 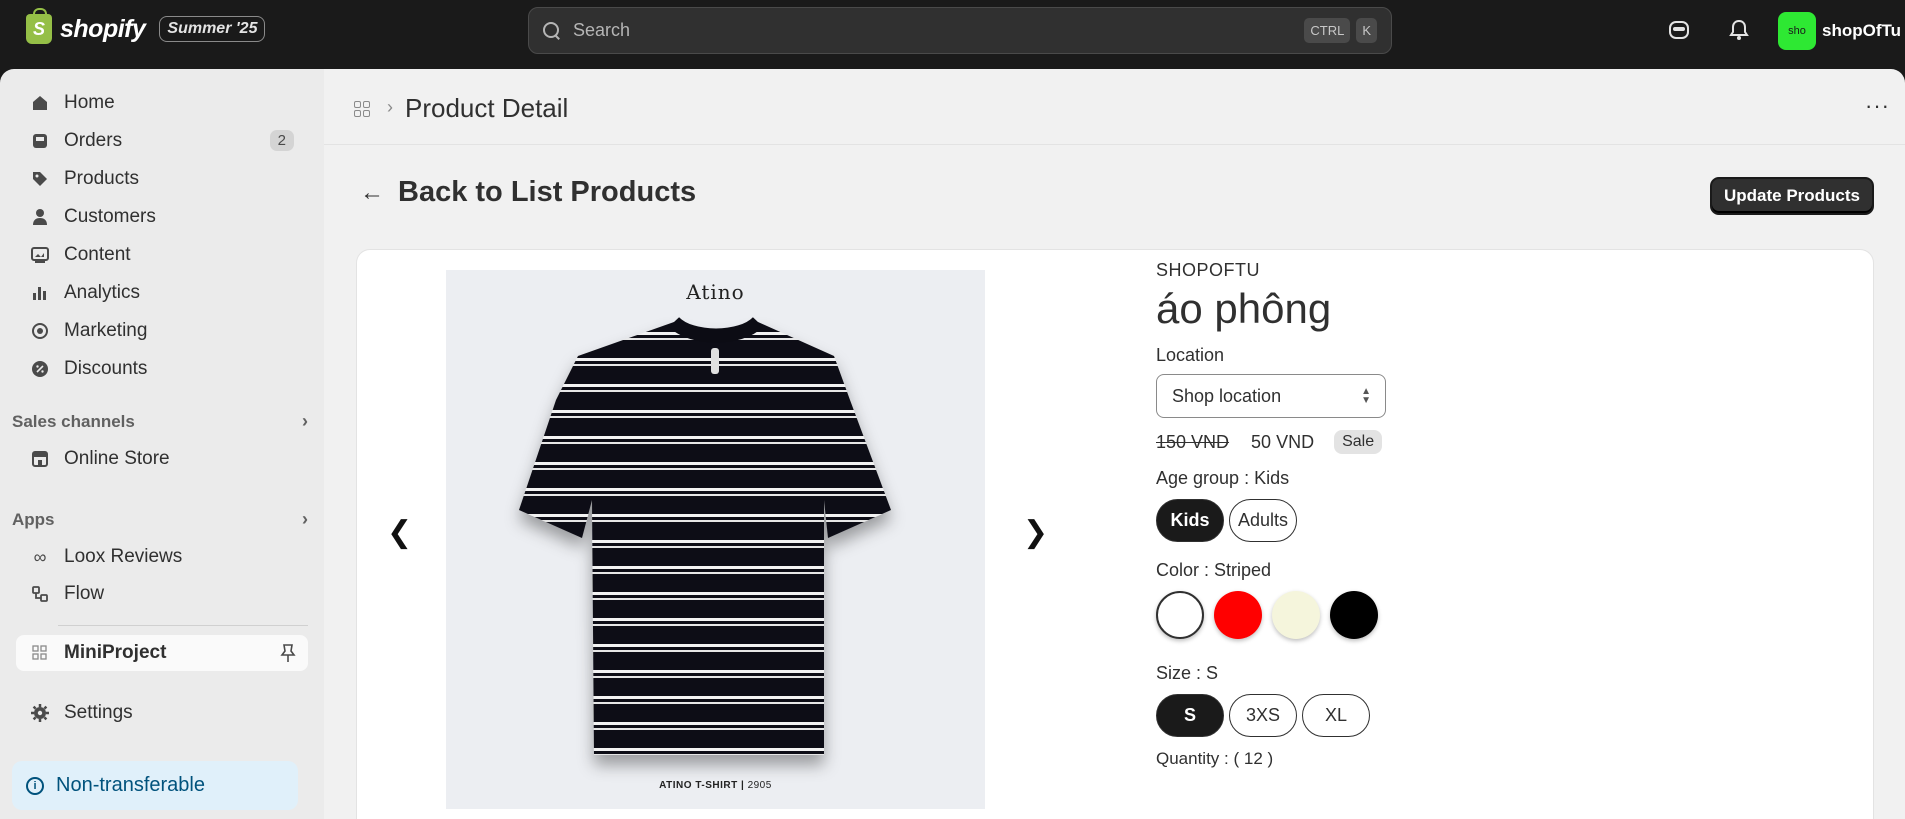 What do you see at coordinates (1354, 615) in the screenshot?
I see `color-swatch-black` at bounding box center [1354, 615].